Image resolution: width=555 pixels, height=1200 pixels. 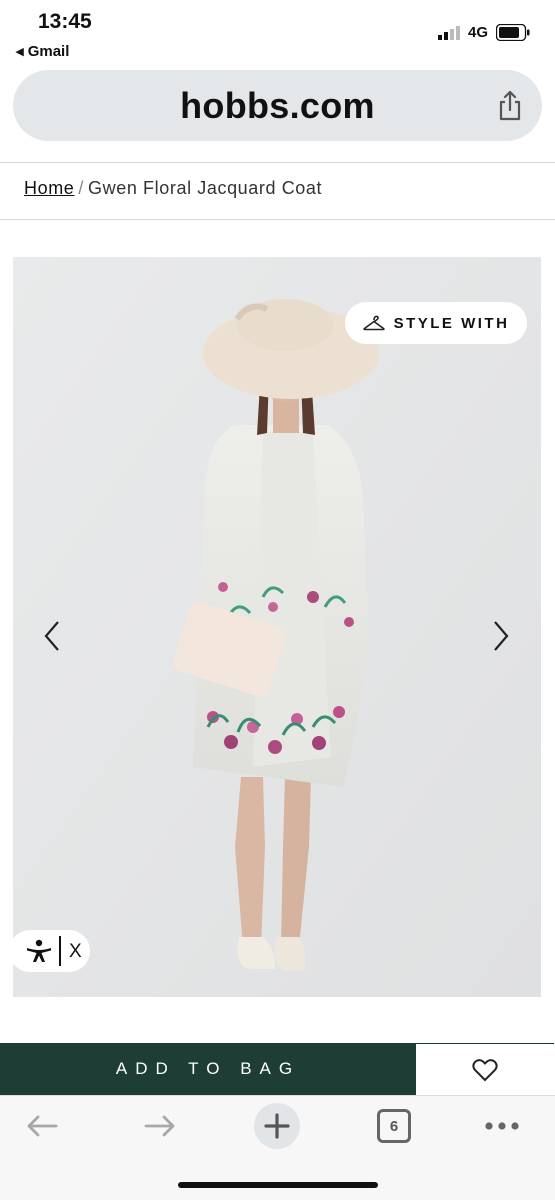 I want to click on wishlist-button, so click(x=485, y=1069).